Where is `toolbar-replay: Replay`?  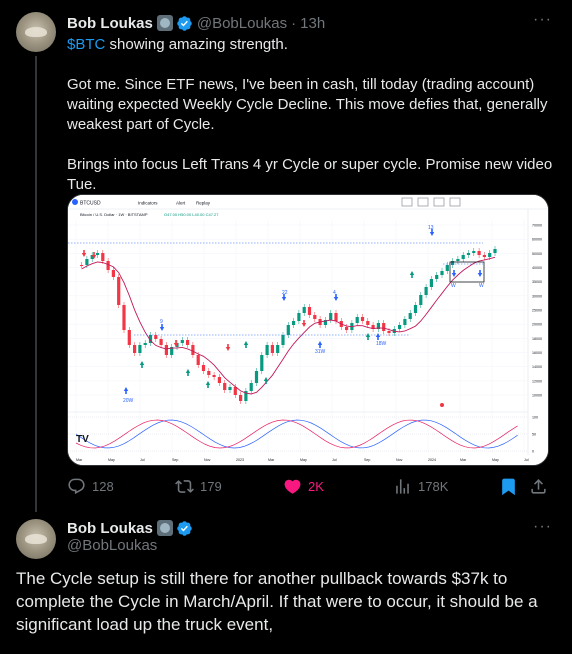
toolbar-replay: Replay is located at coordinates (203, 203).